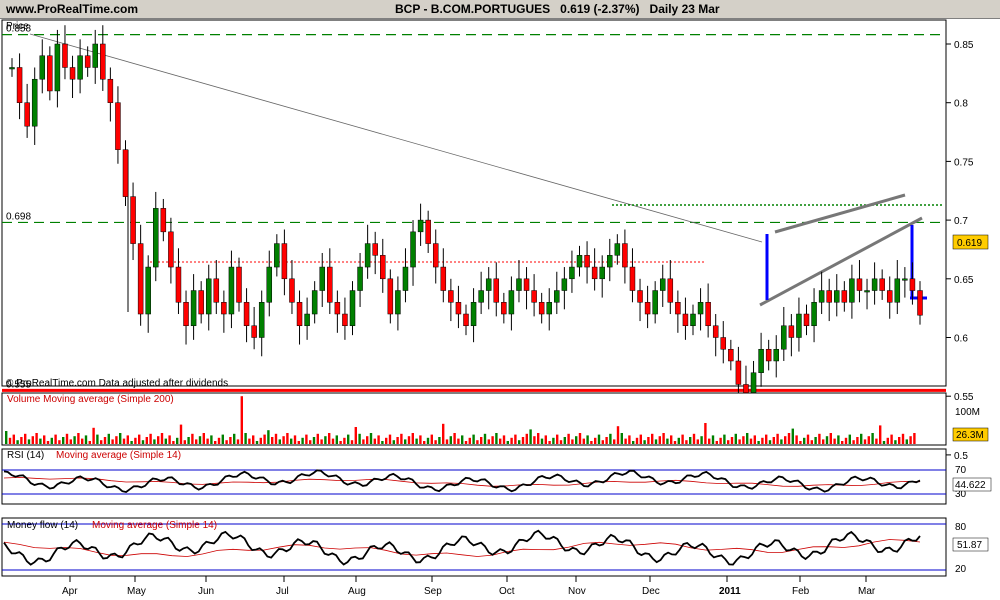 The image size is (1000, 600). I want to click on last-price-label: 0.619, so click(969, 243).